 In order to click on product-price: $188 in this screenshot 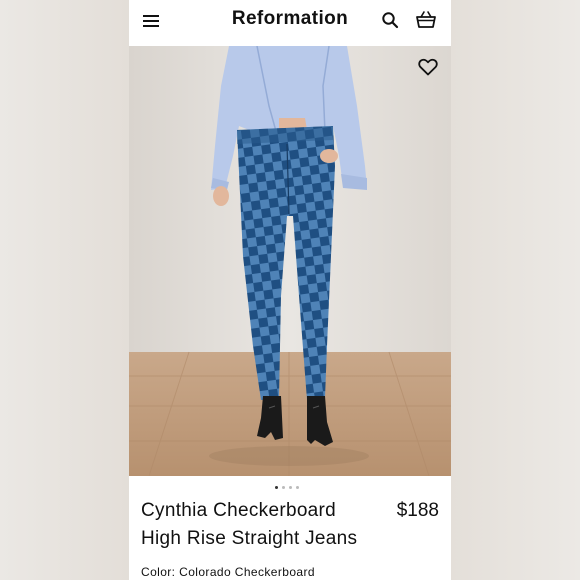, I will do `click(417, 510)`.